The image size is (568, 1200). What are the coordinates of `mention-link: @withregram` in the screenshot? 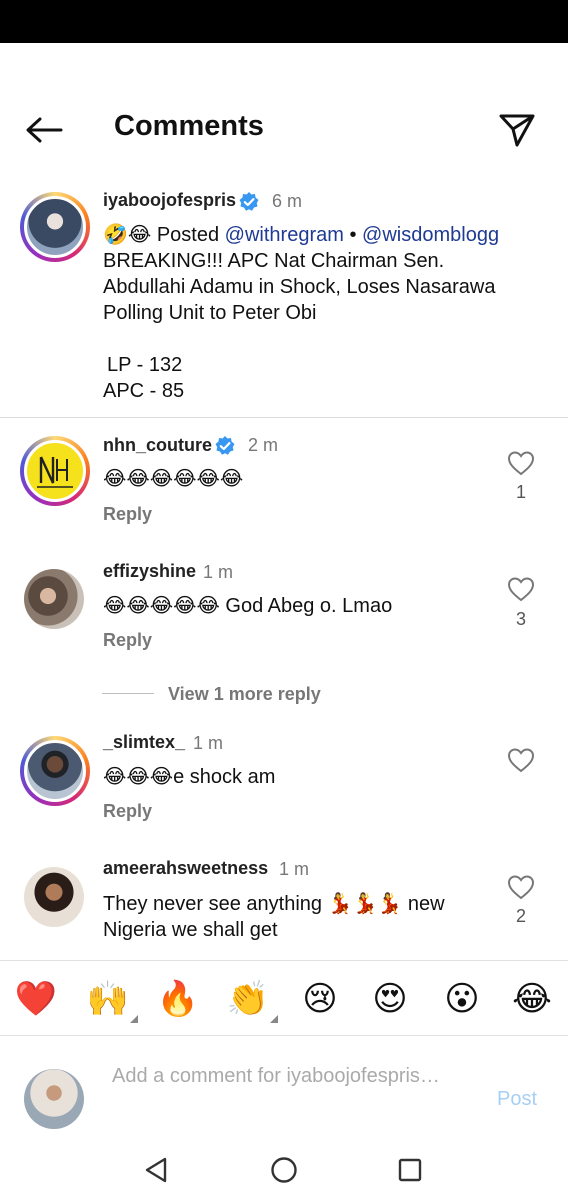 It's located at (284, 235).